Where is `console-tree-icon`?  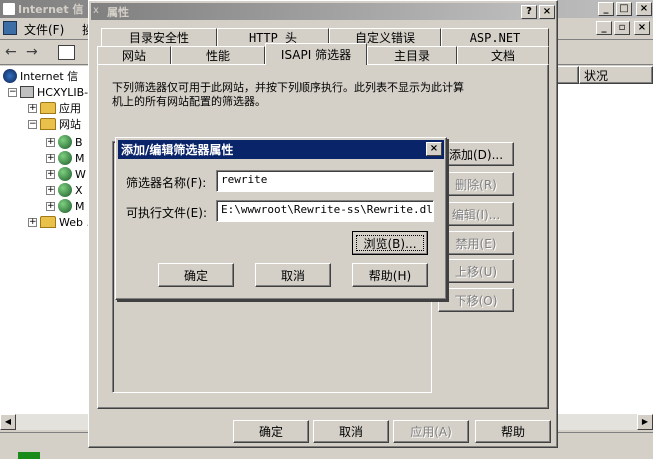
console-tree-icon is located at coordinates (66, 52).